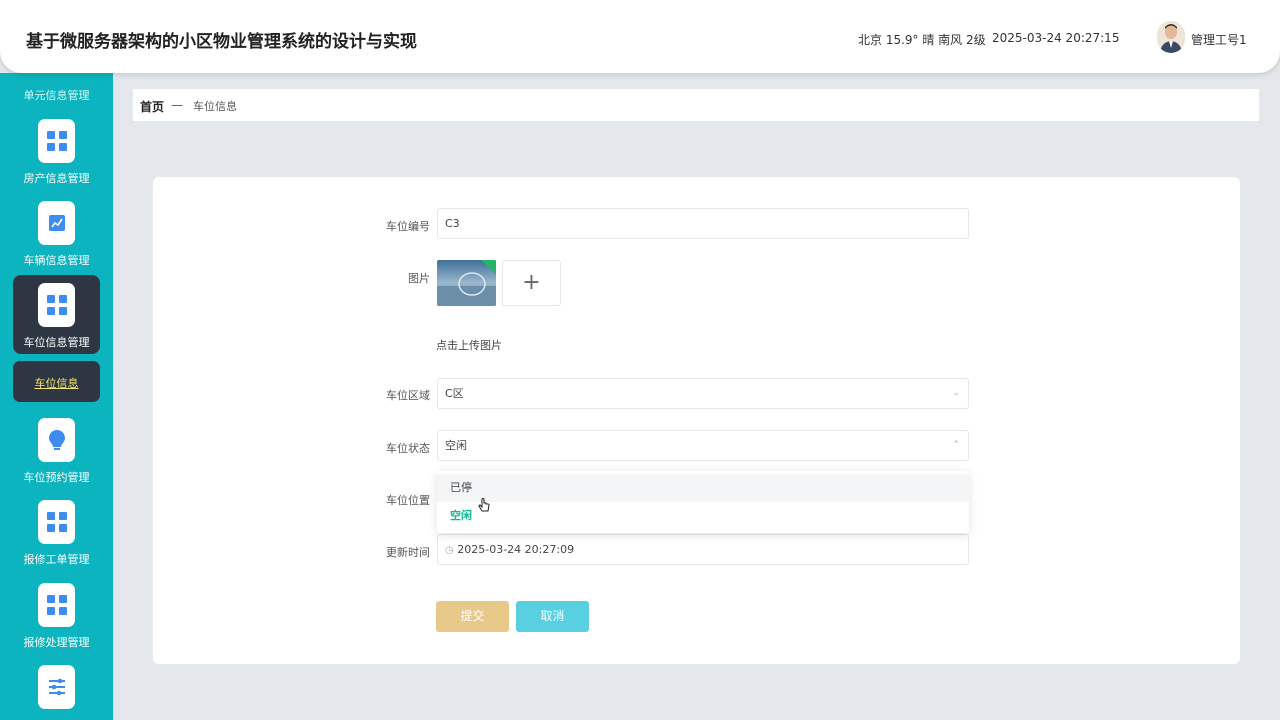 This screenshot has height=720, width=1280. I want to click on hand-cursor-icon, so click(484, 508).